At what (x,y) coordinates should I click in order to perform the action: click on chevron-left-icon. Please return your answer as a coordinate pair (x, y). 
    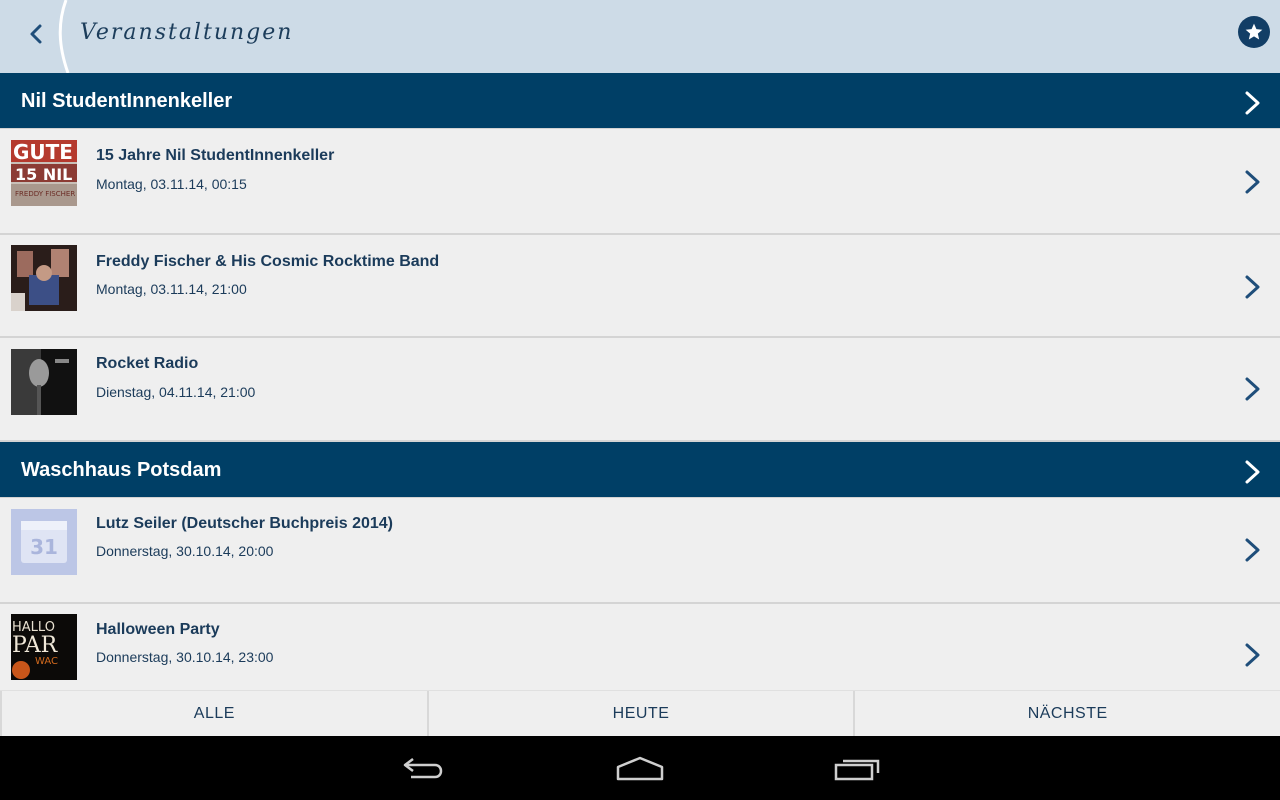
    Looking at the image, I should click on (36, 34).